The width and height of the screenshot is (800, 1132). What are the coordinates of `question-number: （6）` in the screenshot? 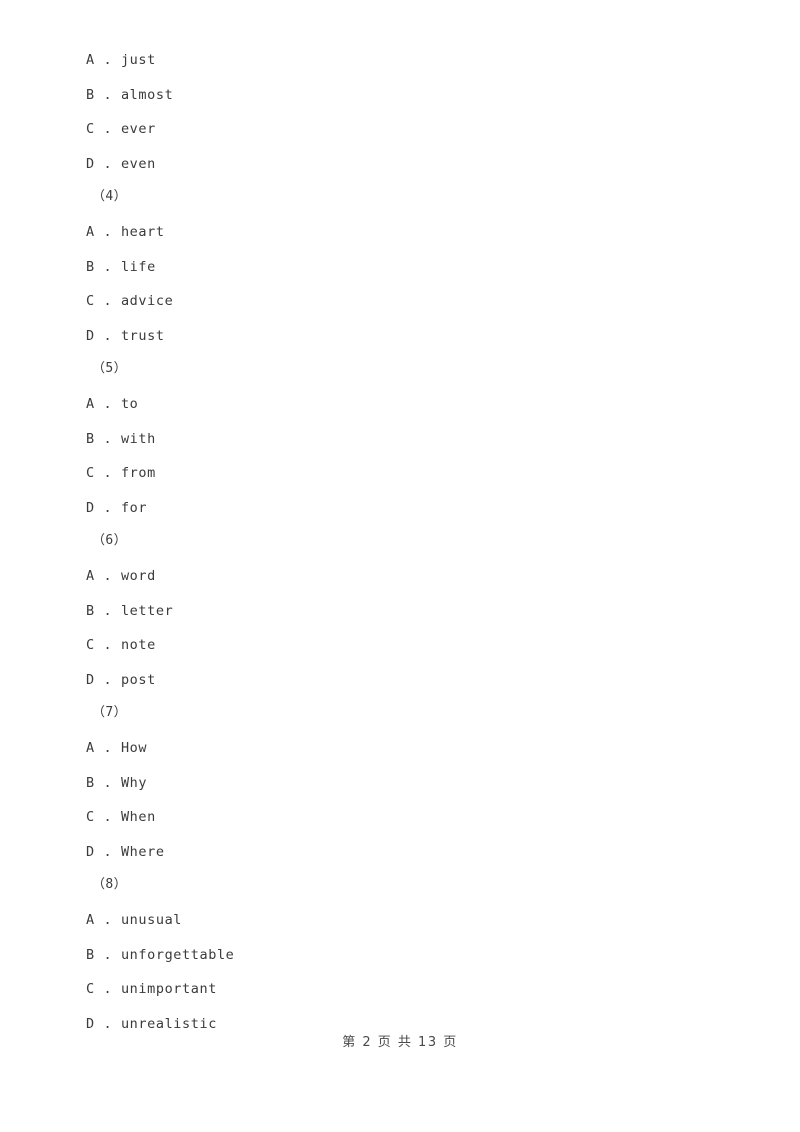 It's located at (110, 540).